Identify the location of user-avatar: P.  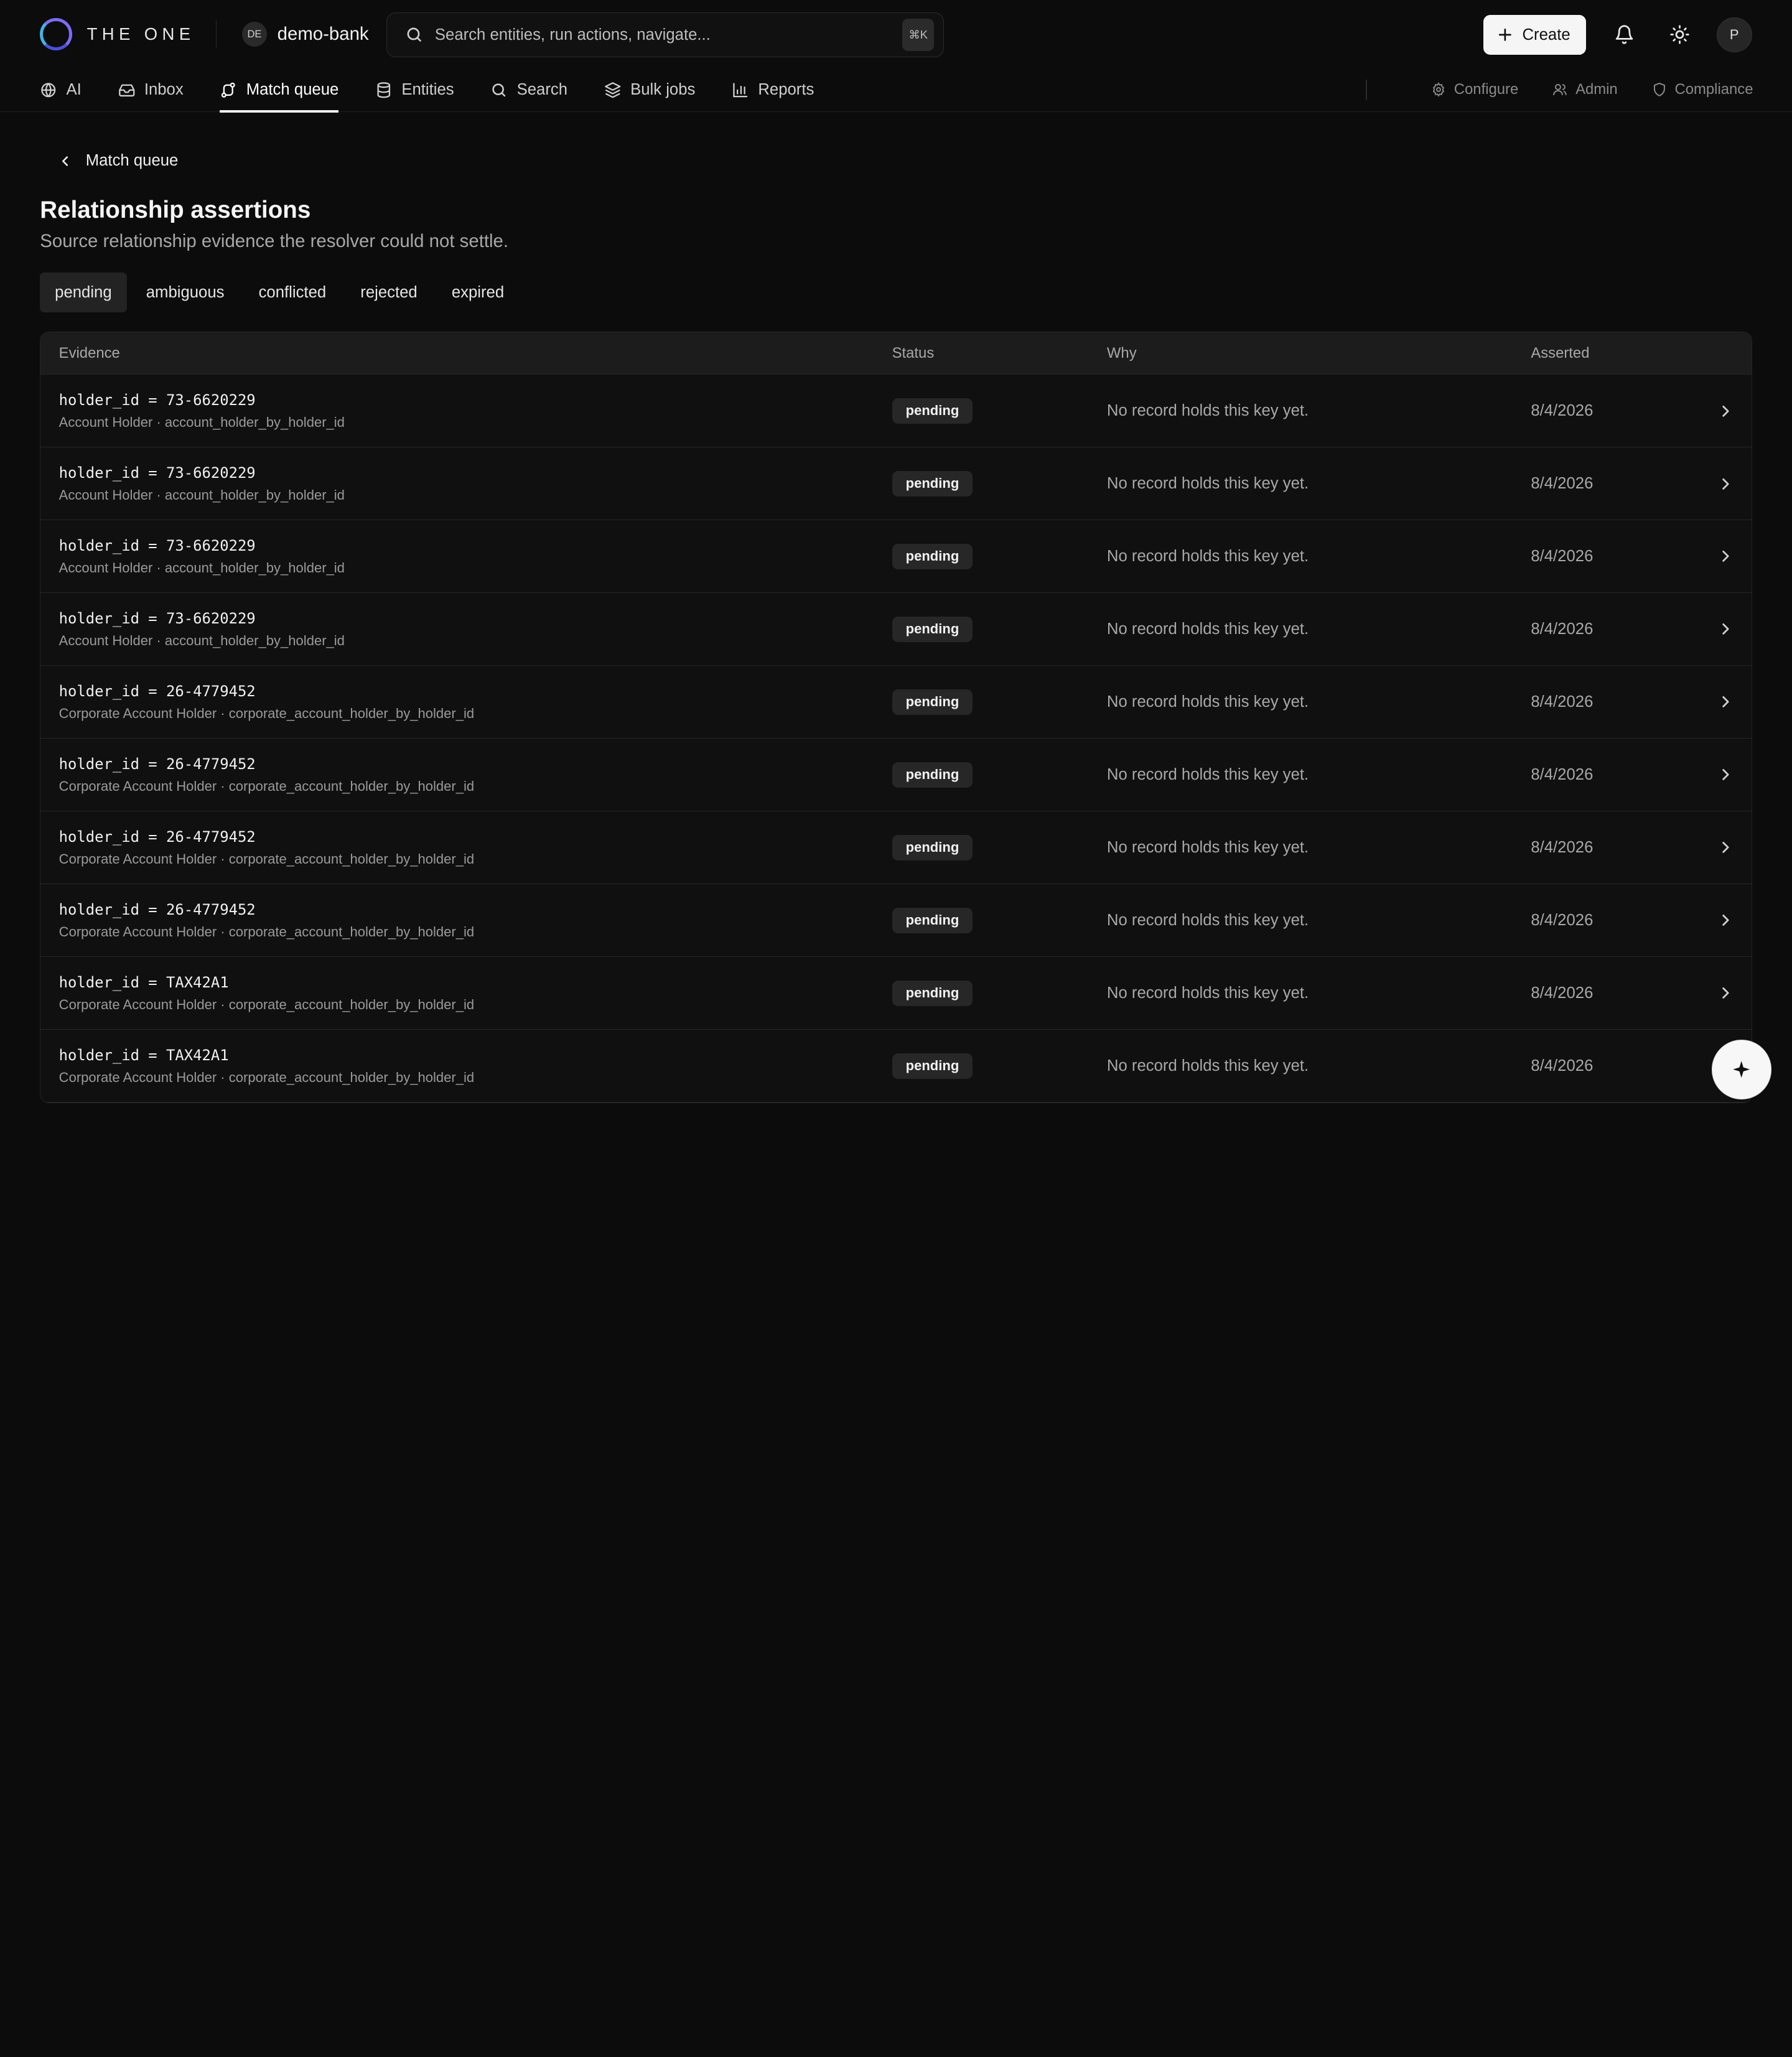
(1734, 35).